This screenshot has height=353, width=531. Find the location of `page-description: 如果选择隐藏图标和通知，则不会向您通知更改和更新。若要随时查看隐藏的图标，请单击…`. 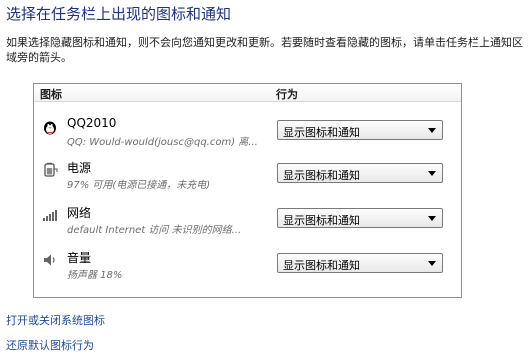

page-description: 如果选择隐藏图标和通知，则不会向您通知更改和更新。若要随时查看隐藏的图标，请单击… is located at coordinates (264, 50).